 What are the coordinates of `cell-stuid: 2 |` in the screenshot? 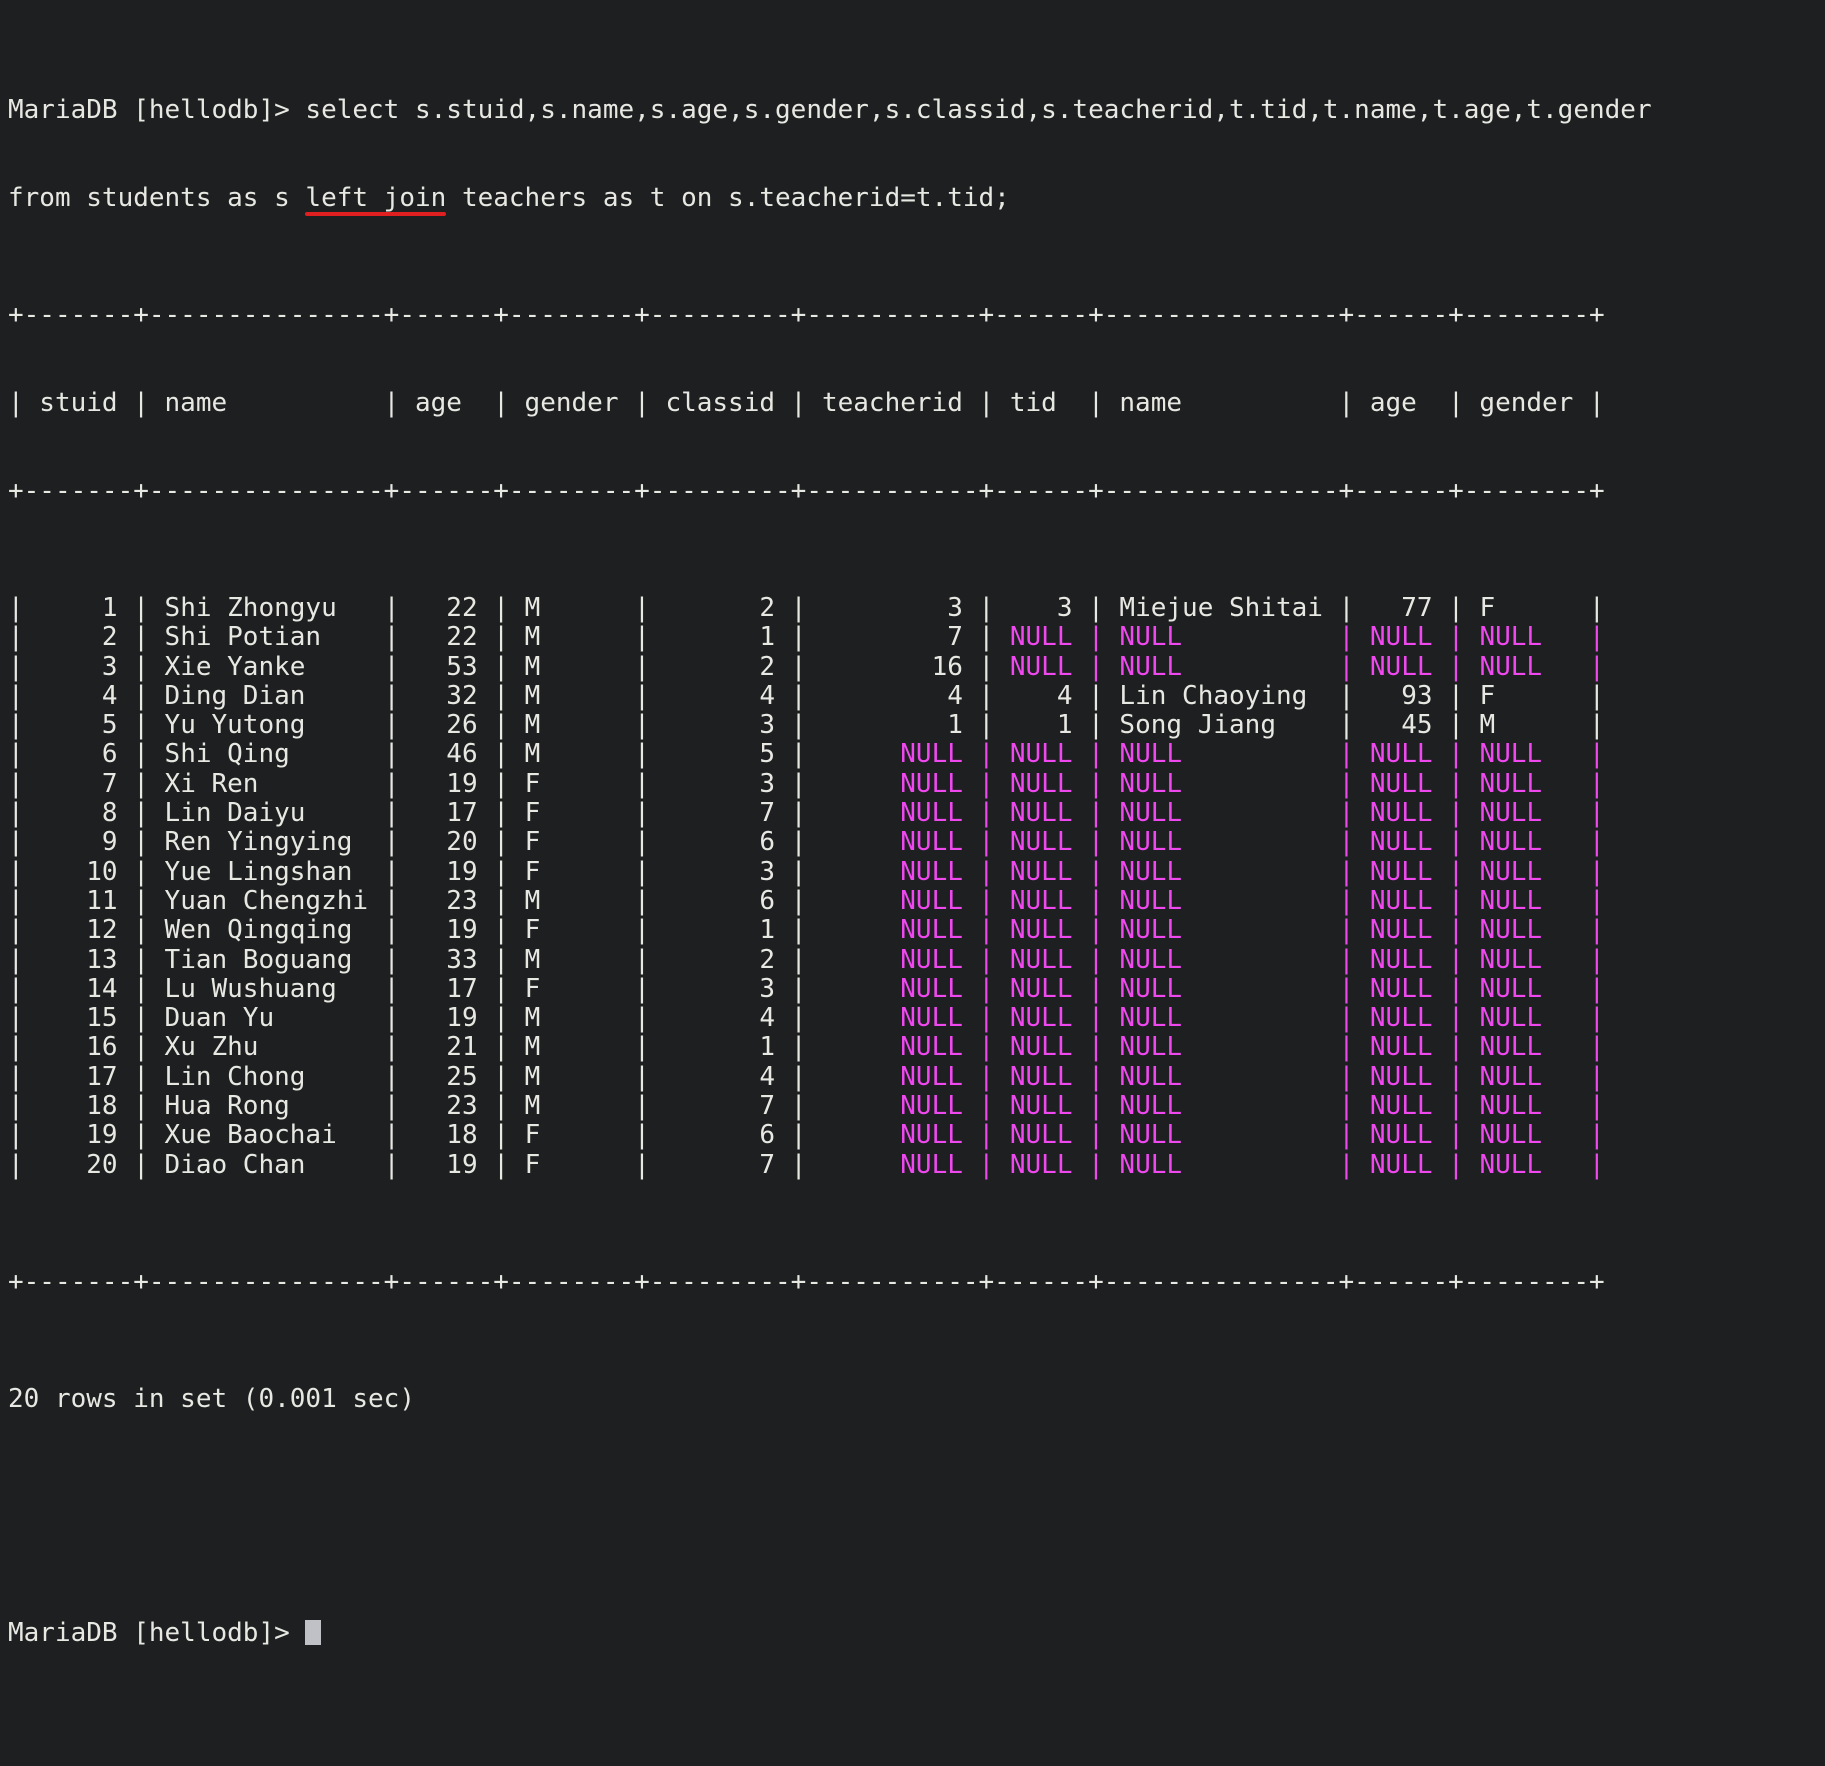 It's located at (86, 637).